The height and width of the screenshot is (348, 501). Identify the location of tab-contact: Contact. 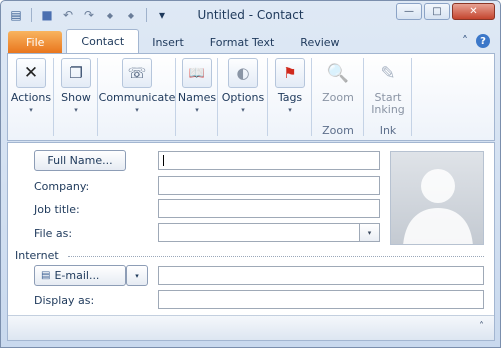
(103, 41).